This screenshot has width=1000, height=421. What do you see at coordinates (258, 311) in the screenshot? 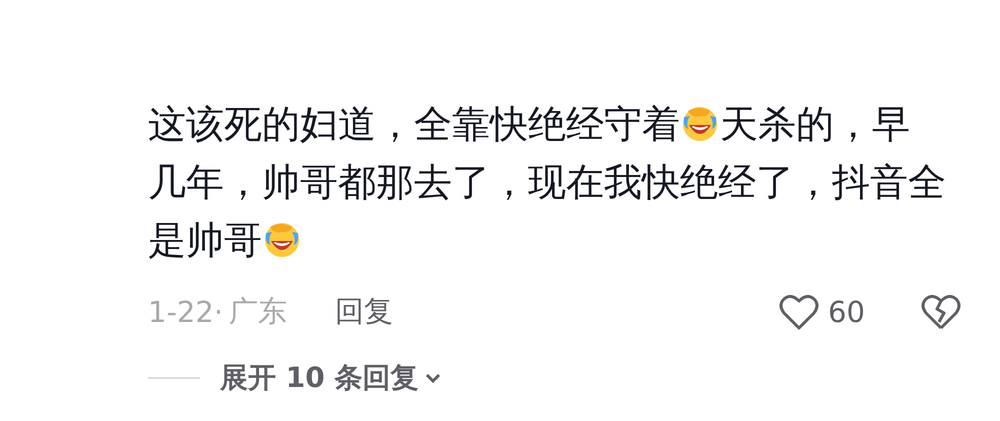
I see `comment-location: 广东` at bounding box center [258, 311].